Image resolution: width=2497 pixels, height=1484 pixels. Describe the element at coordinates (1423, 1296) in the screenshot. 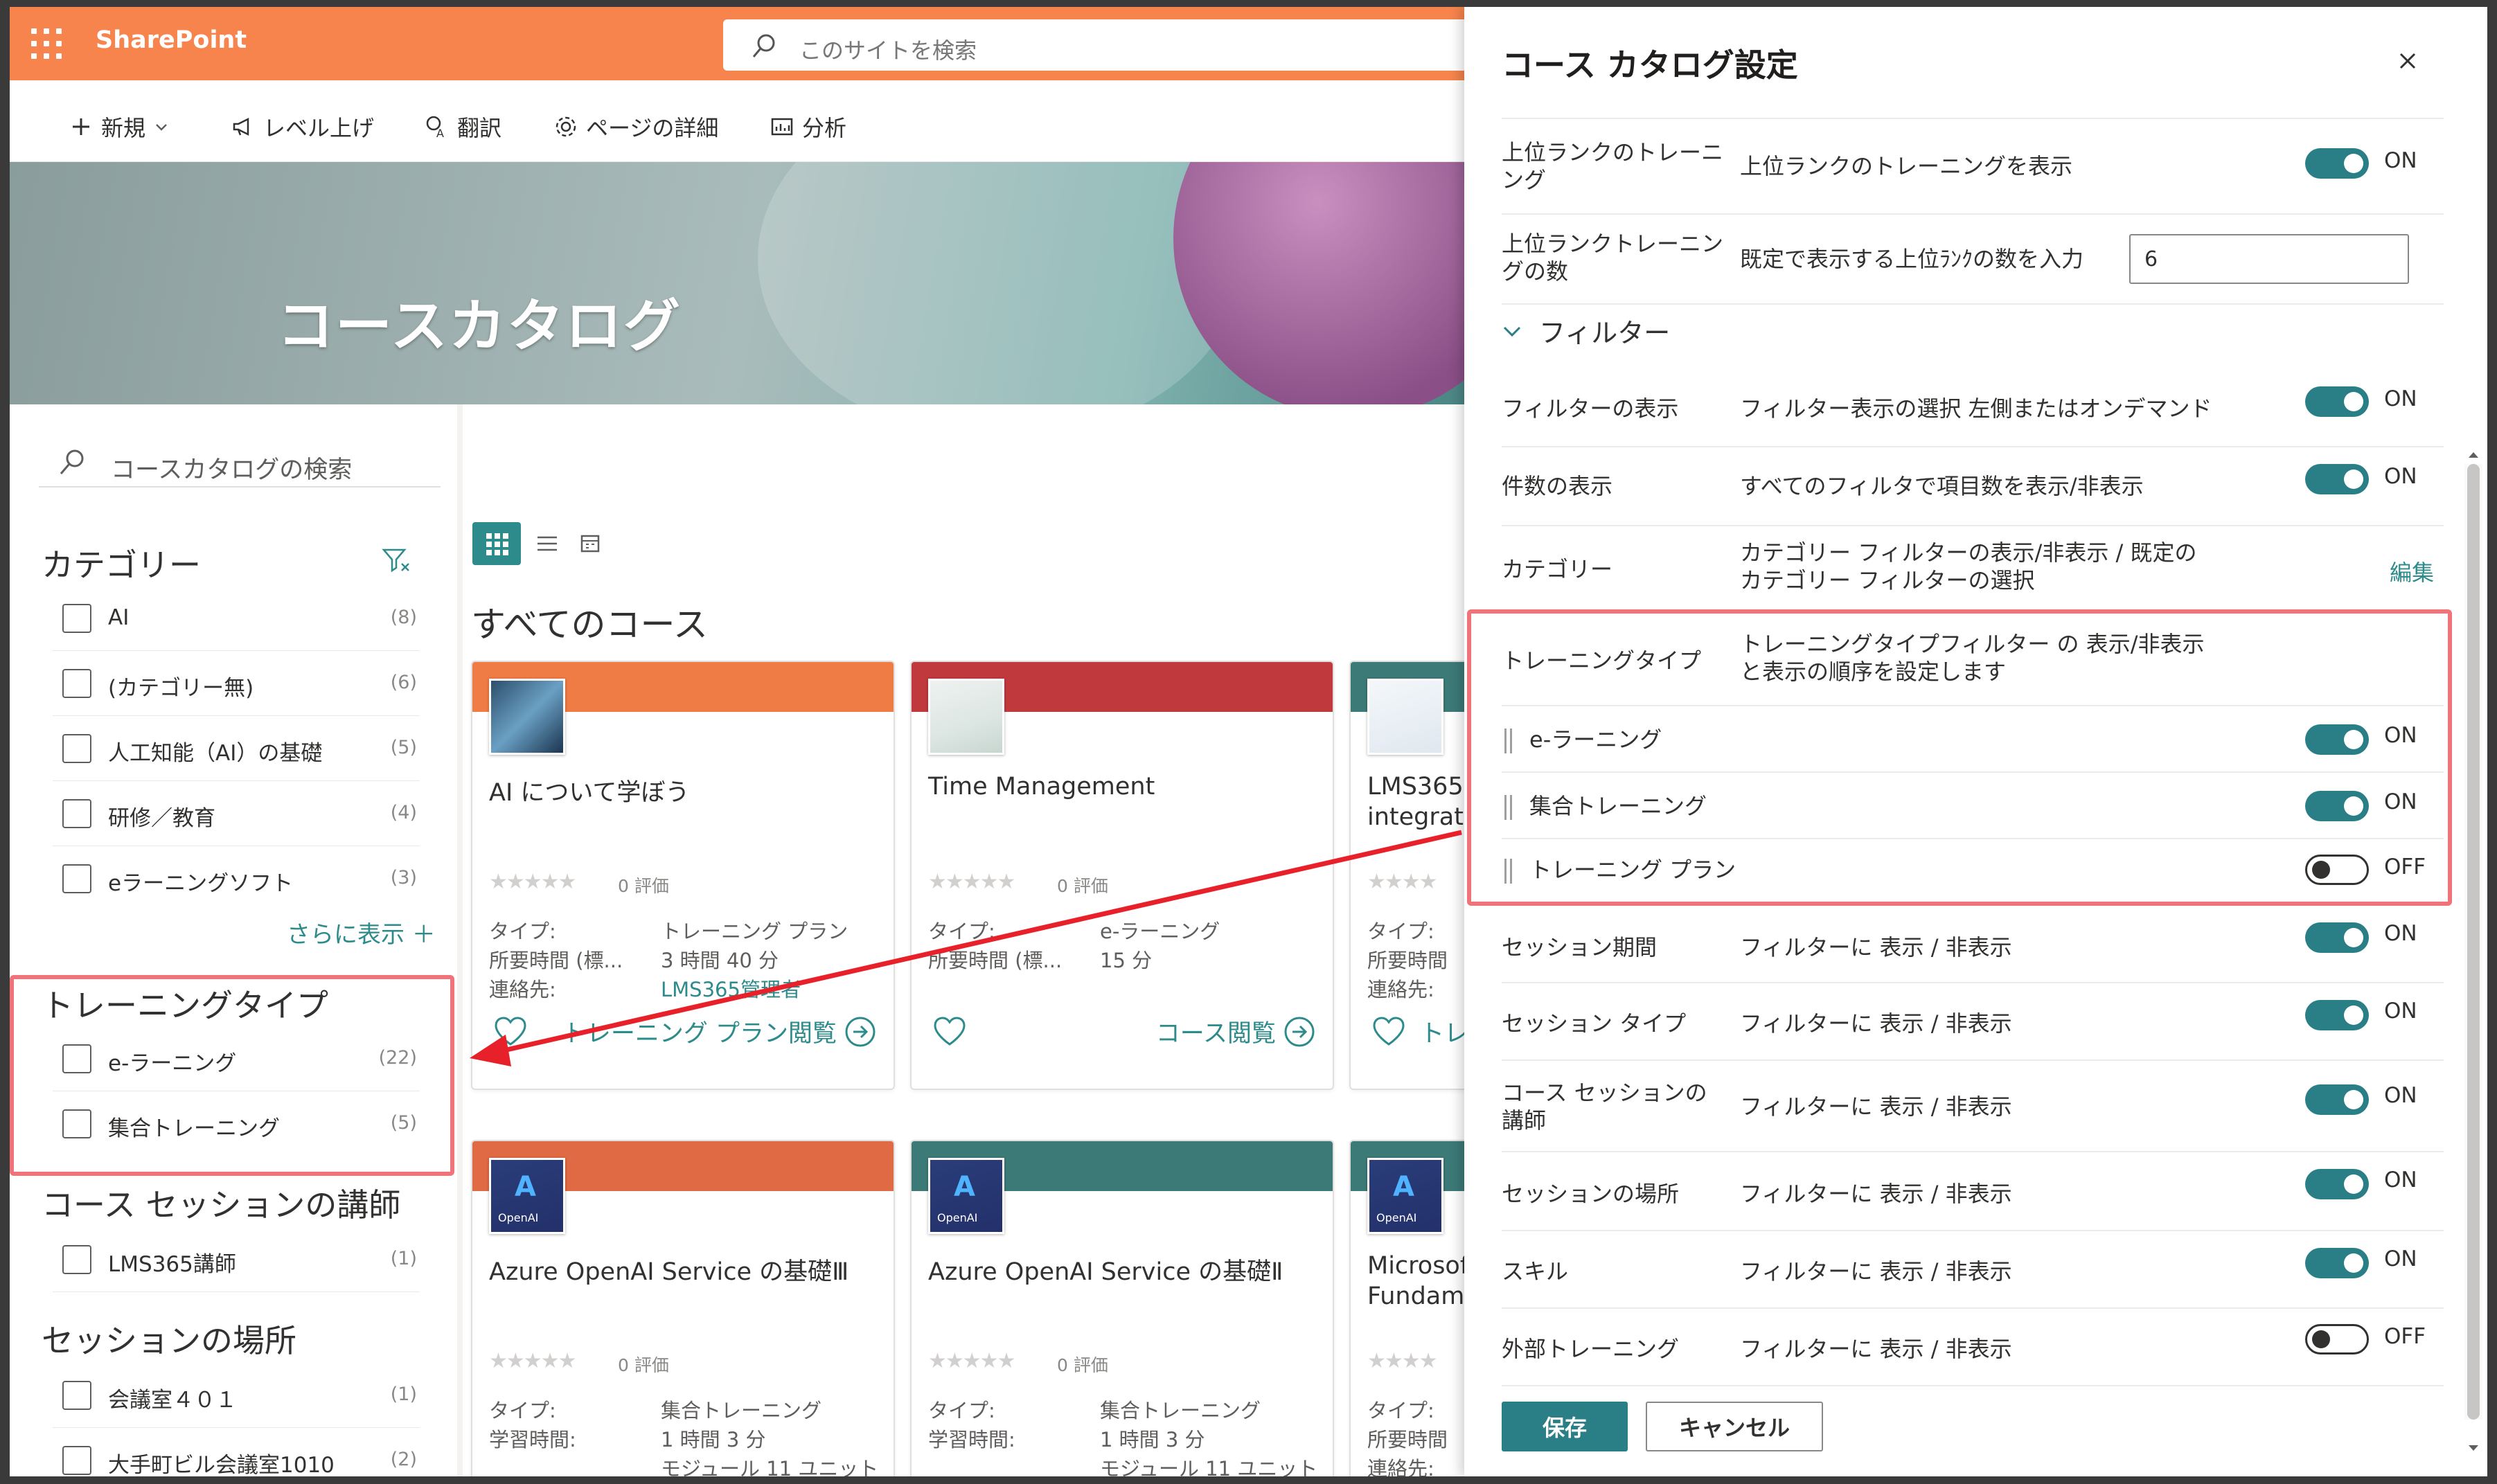

I see `course-title-line2: Fundame` at that location.